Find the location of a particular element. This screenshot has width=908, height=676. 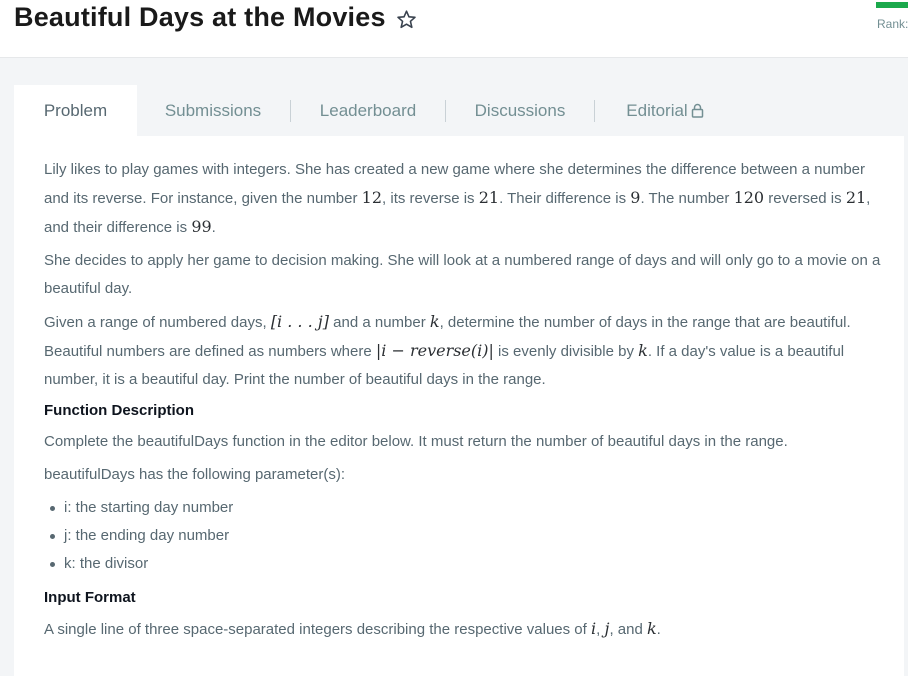

lock-icon is located at coordinates (697, 110).